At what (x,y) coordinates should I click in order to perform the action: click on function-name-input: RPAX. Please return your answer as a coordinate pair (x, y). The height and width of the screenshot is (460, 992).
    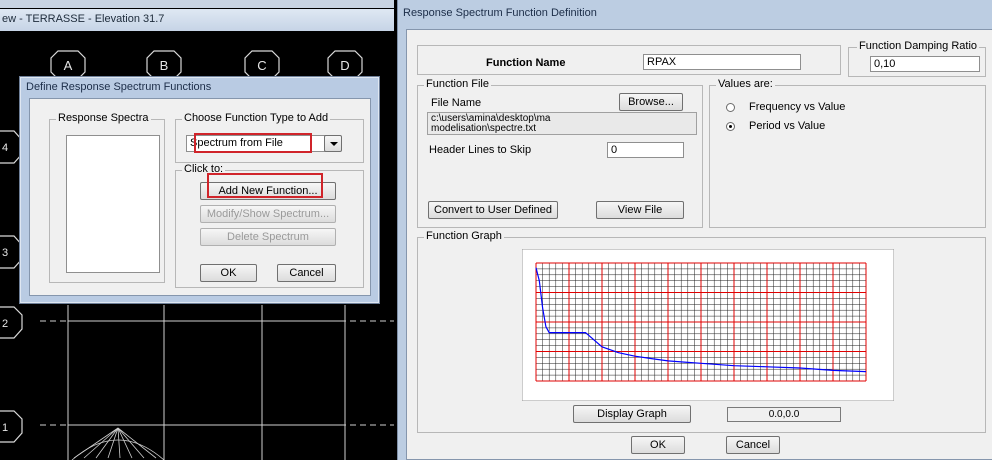
    Looking at the image, I should click on (722, 62).